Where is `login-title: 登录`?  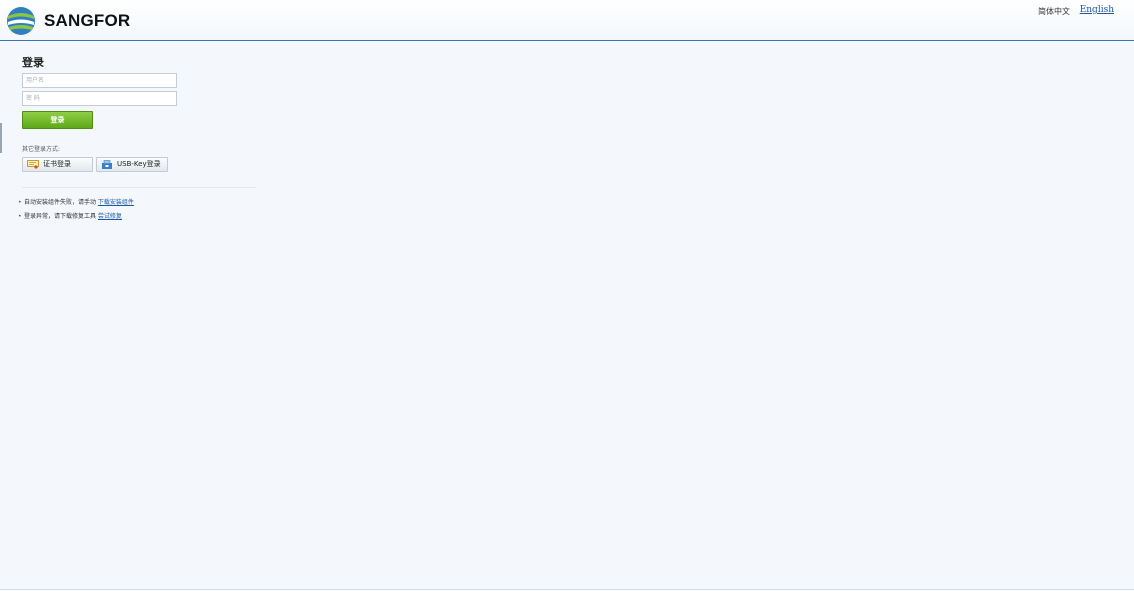 login-title: 登录 is located at coordinates (33, 62).